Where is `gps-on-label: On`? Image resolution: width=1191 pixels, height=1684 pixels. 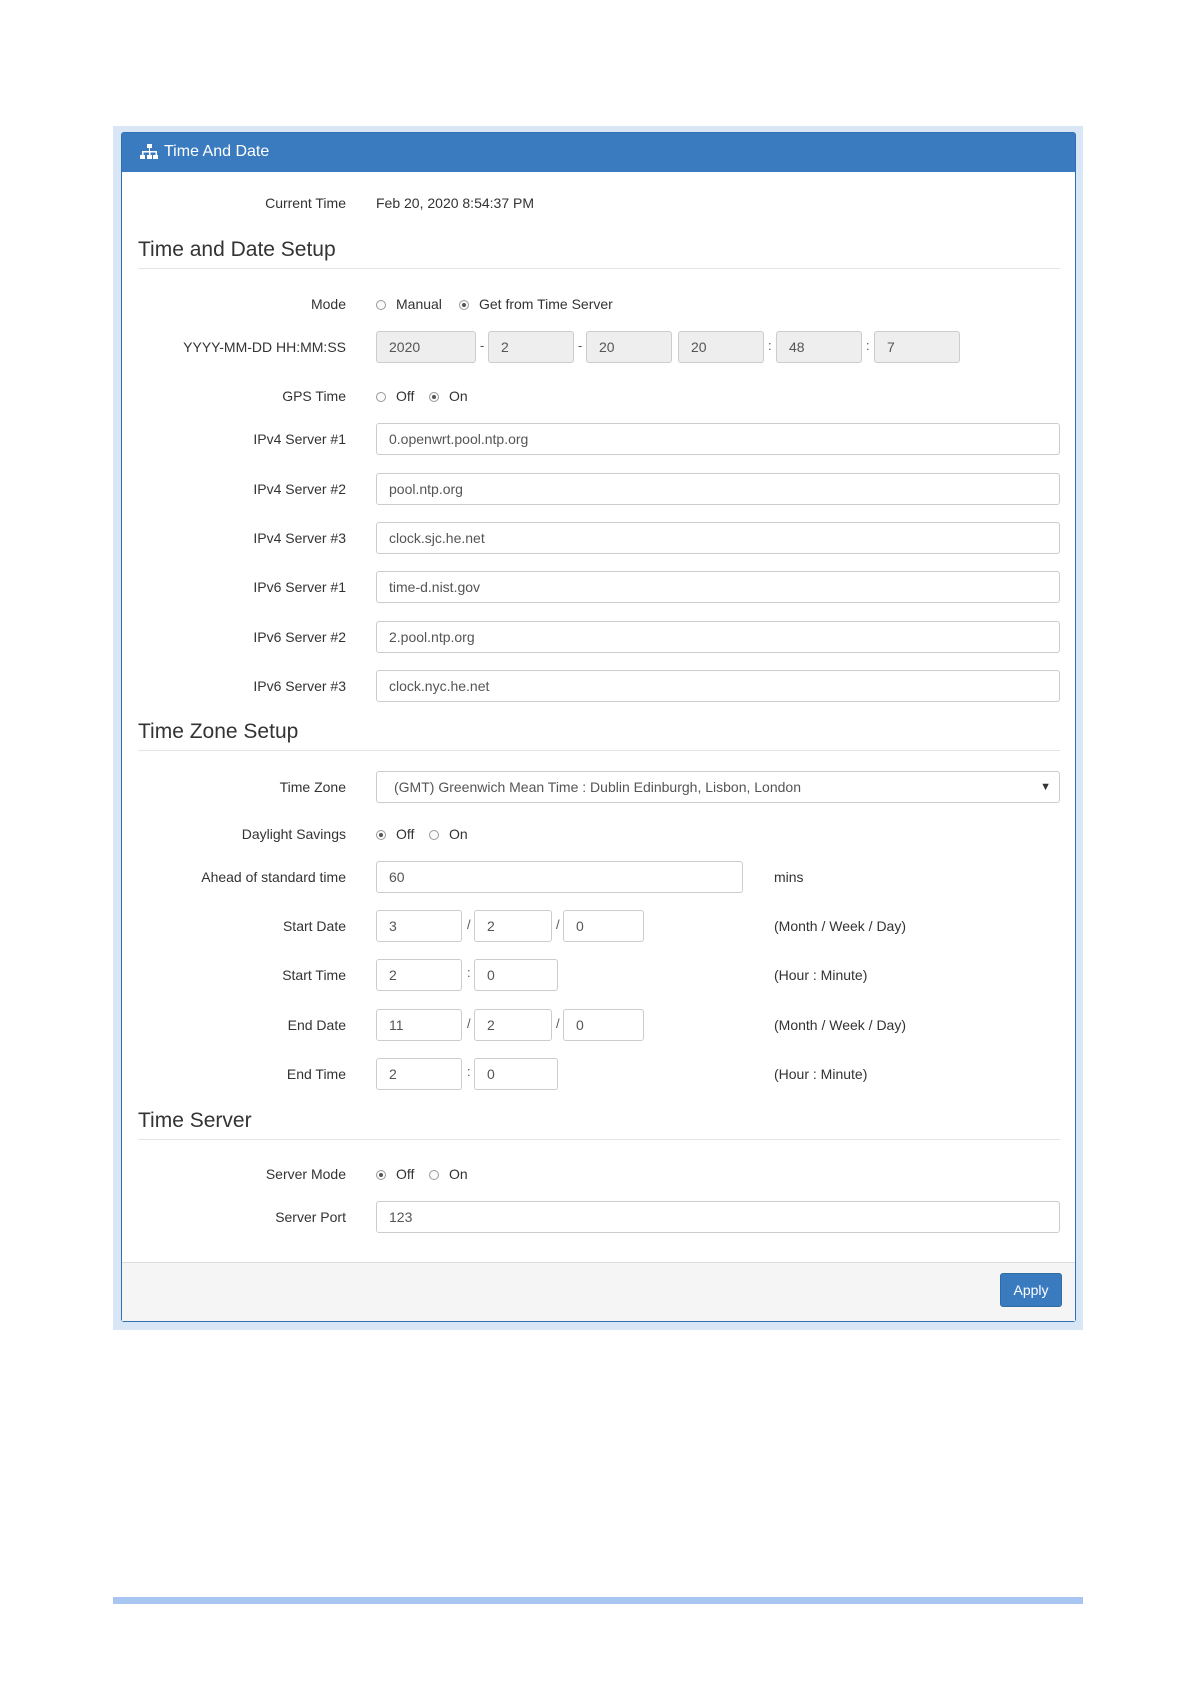 gps-on-label: On is located at coordinates (458, 396).